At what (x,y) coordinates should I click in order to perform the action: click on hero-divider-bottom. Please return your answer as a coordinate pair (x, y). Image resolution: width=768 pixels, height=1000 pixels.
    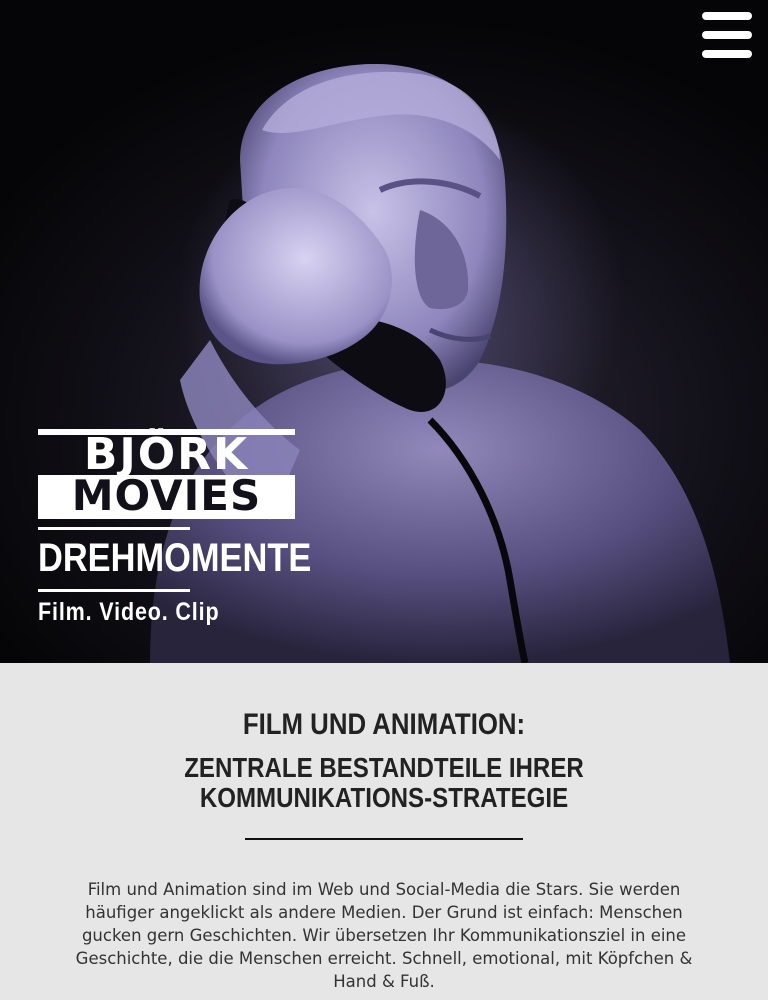
    Looking at the image, I should click on (114, 590).